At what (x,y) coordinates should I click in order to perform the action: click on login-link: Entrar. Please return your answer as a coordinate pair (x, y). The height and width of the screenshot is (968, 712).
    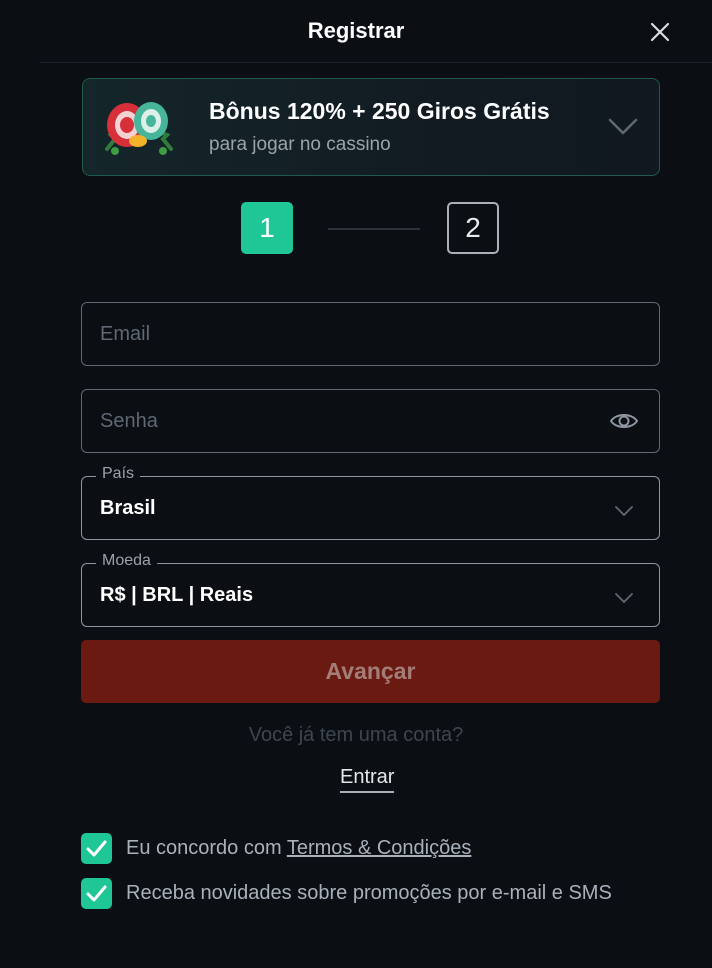
    Looking at the image, I should click on (367, 779).